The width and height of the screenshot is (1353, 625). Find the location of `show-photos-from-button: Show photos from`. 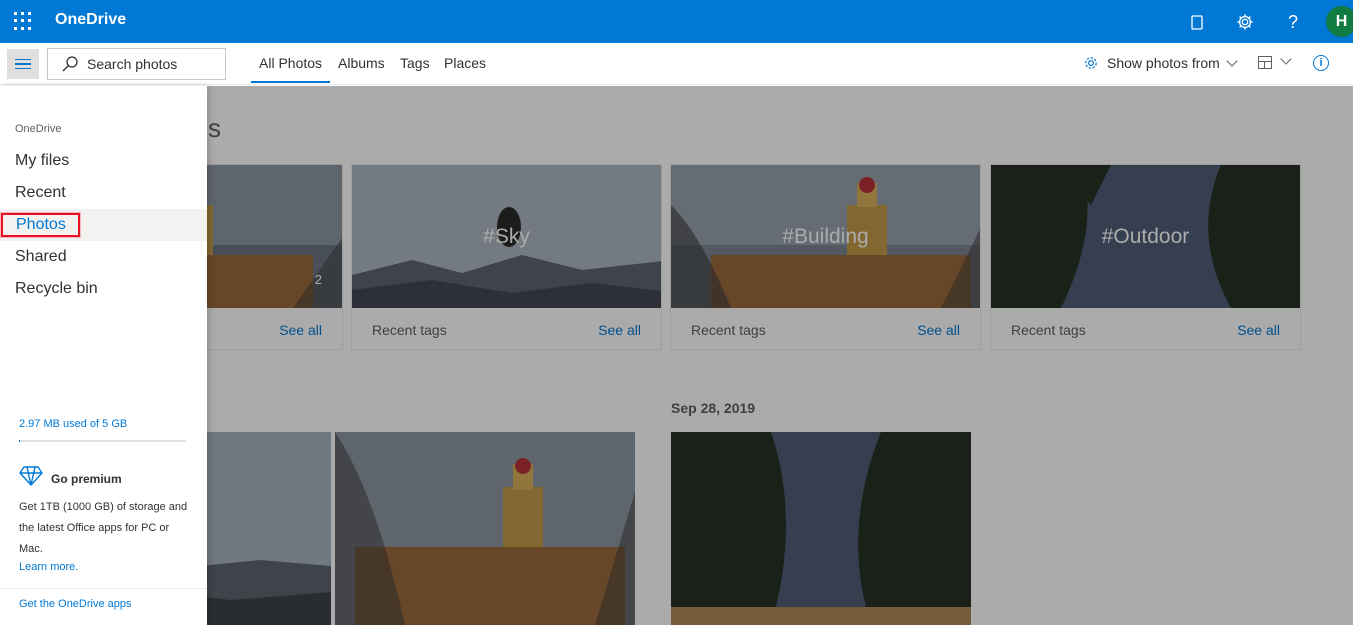

show-photos-from-button: Show photos from is located at coordinates (1160, 62).